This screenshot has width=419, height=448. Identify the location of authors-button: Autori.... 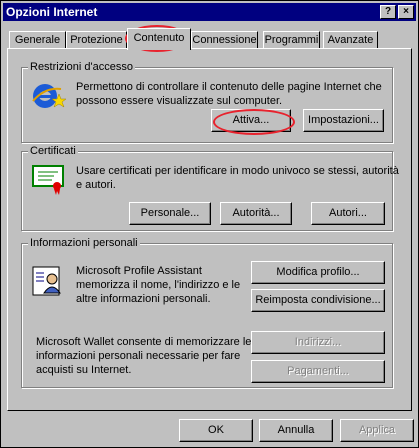
(348, 213).